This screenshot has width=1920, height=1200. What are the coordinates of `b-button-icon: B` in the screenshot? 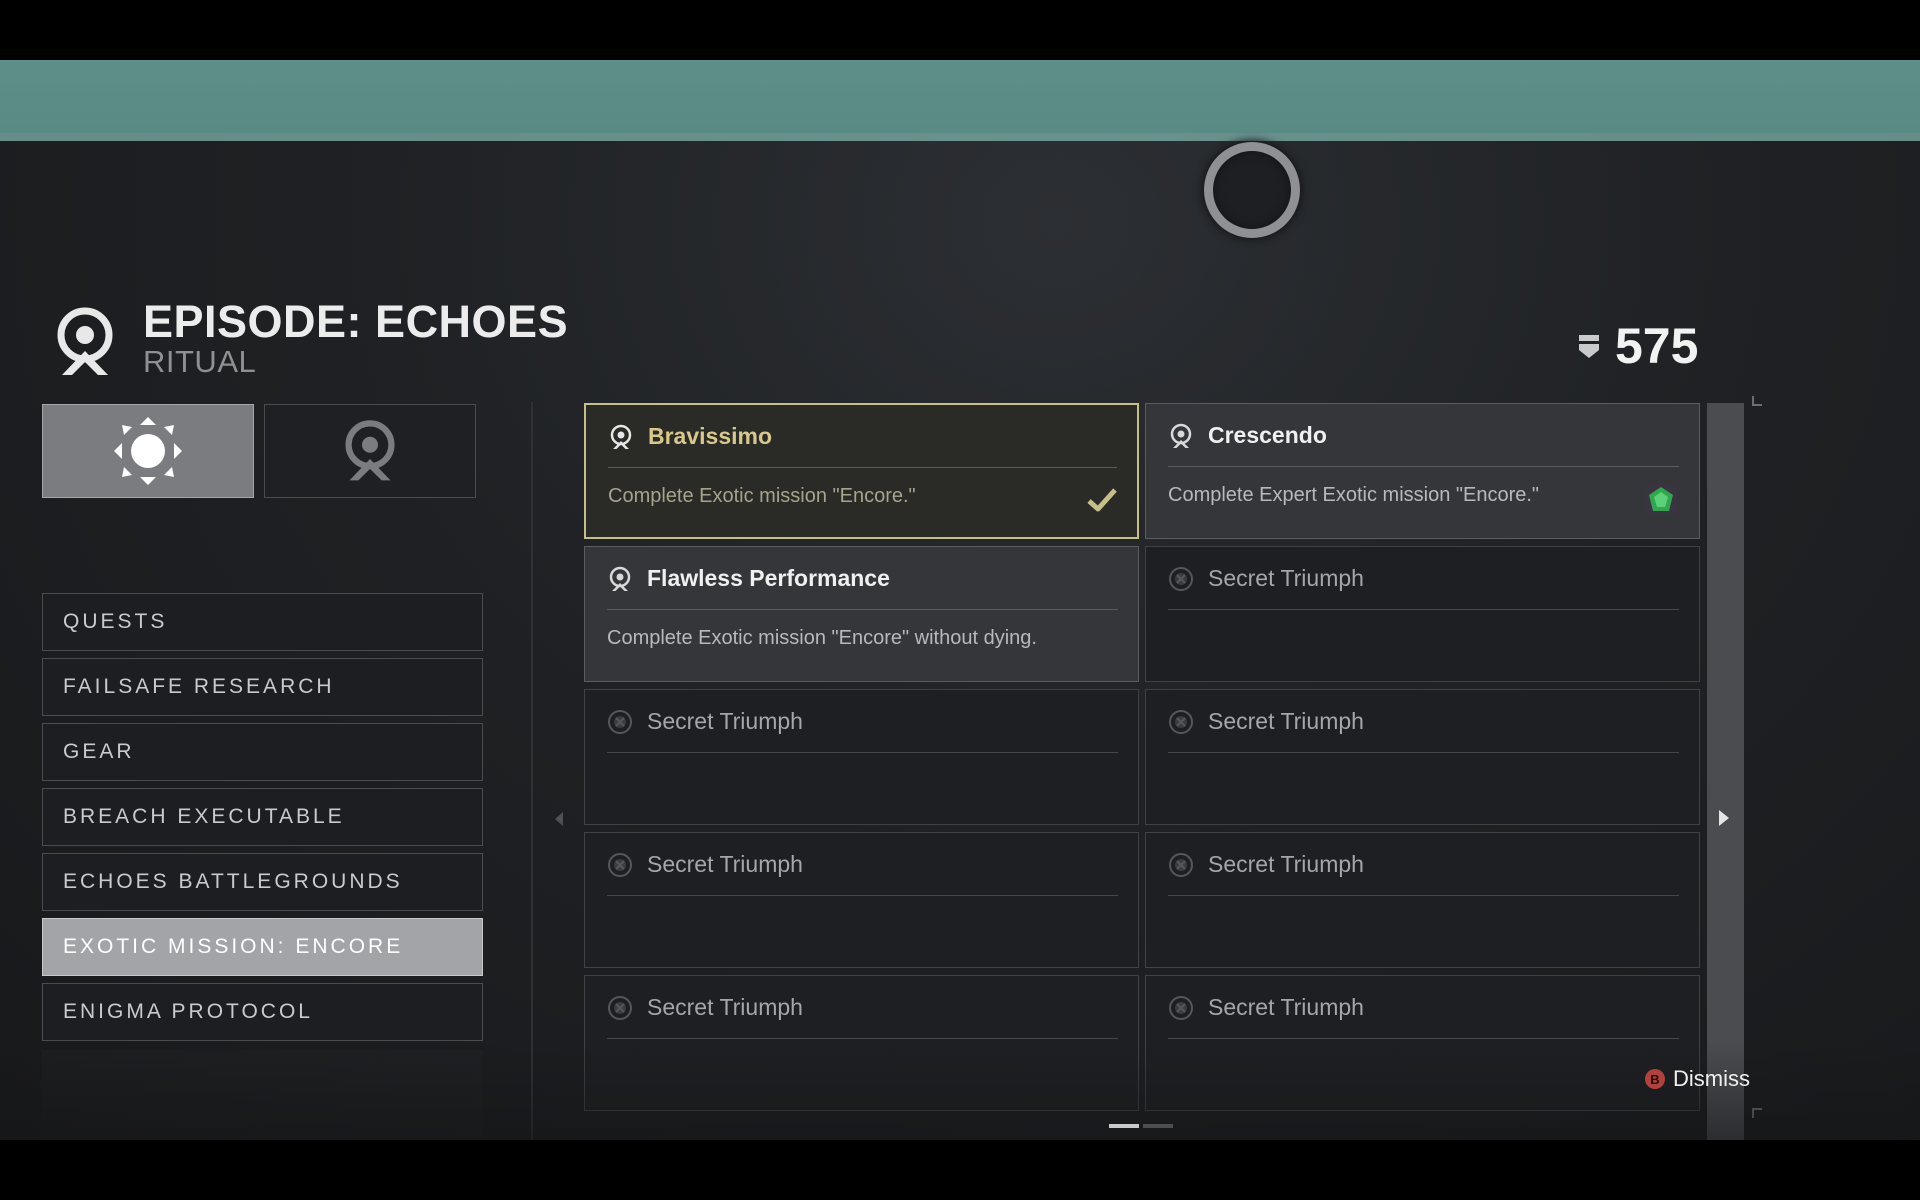 It's located at (1655, 1079).